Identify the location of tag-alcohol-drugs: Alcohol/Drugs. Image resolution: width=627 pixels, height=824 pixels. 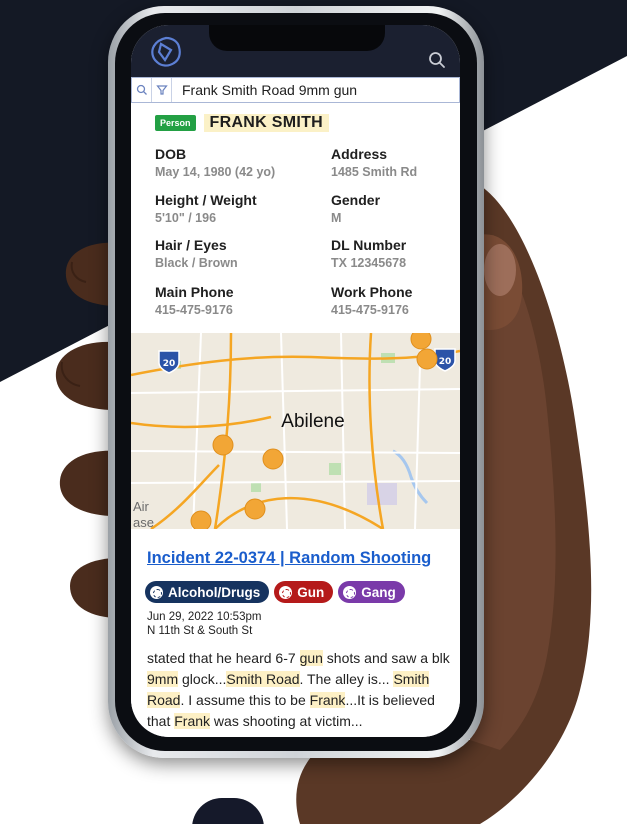
(207, 592).